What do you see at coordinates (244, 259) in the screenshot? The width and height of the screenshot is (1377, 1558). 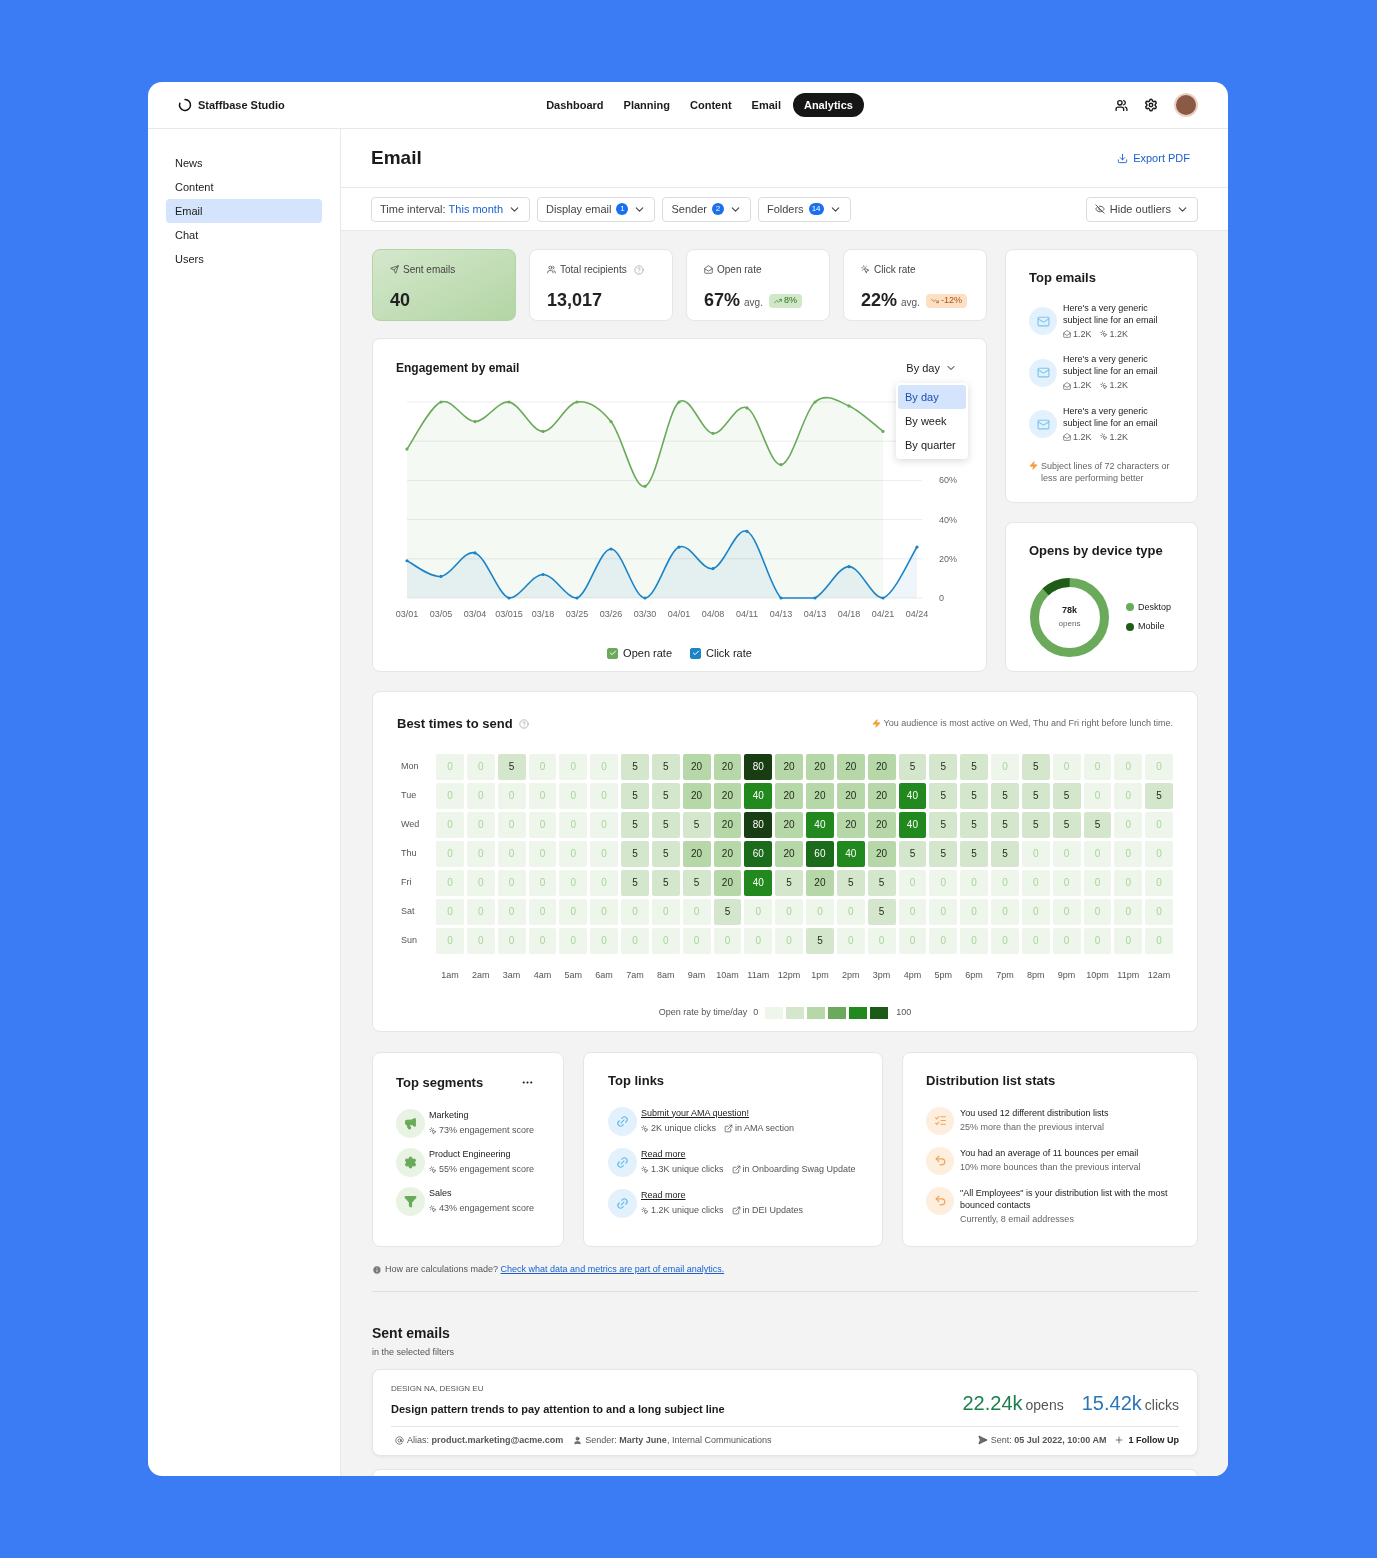 I see `sidebar-item: Users` at bounding box center [244, 259].